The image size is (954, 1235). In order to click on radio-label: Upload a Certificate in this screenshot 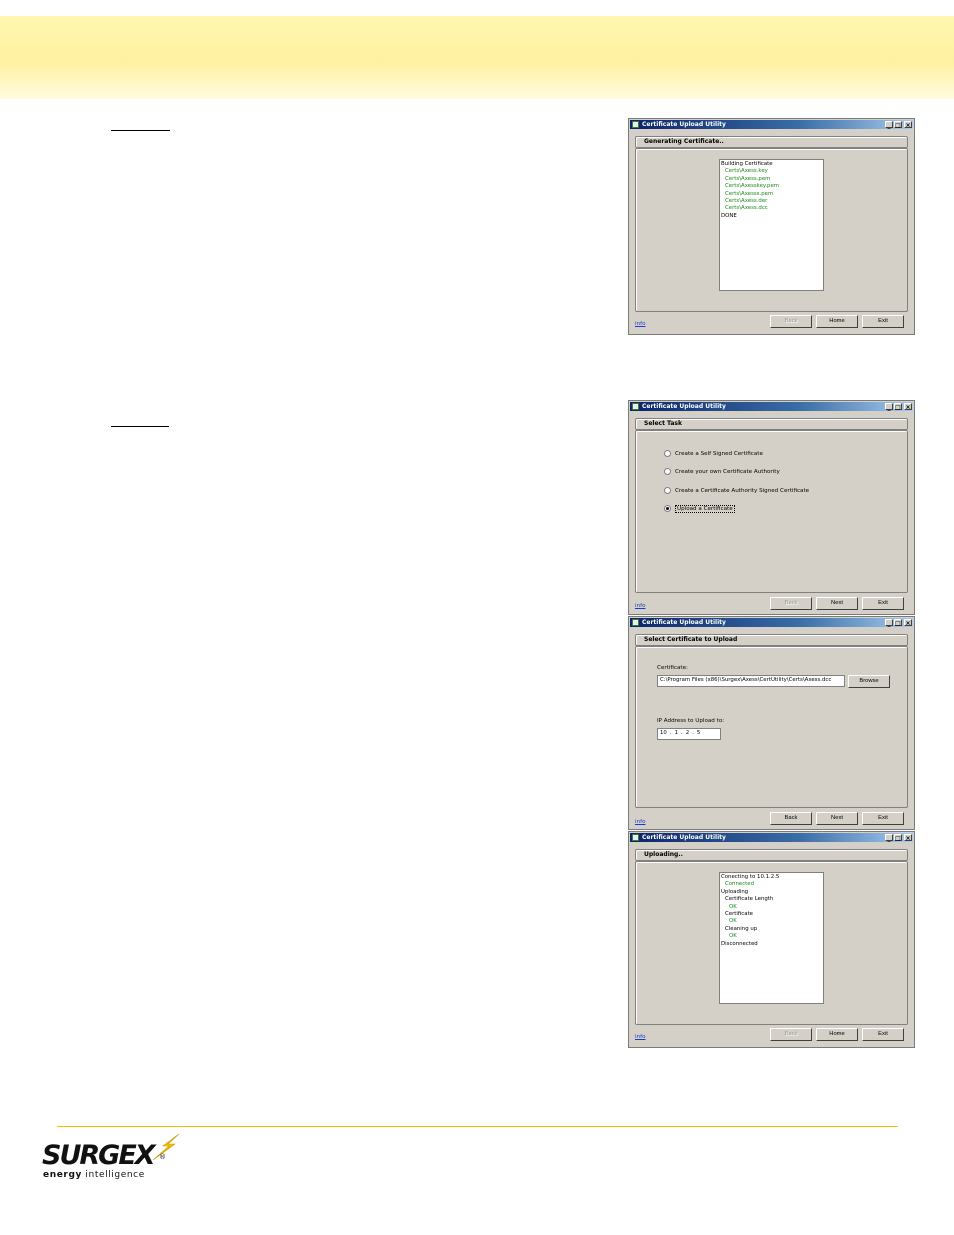, I will do `click(705, 509)`.